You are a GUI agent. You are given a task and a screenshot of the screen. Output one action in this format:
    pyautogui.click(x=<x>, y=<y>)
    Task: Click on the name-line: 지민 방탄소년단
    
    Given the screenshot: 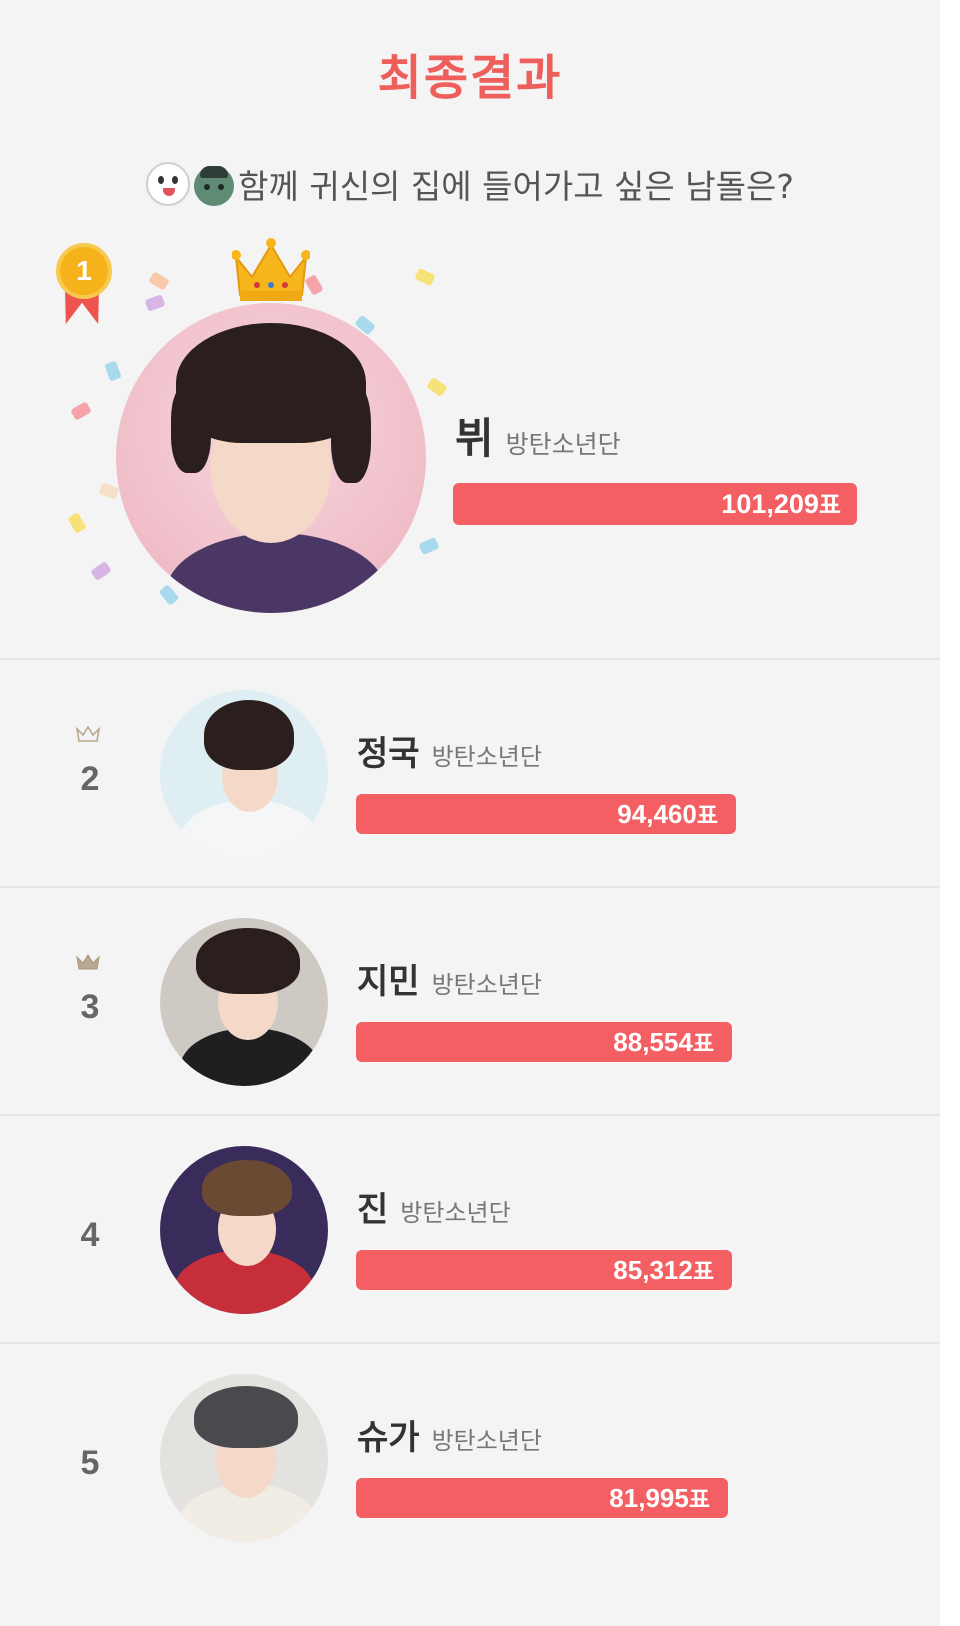 What is the action you would take?
    pyautogui.click(x=449, y=978)
    